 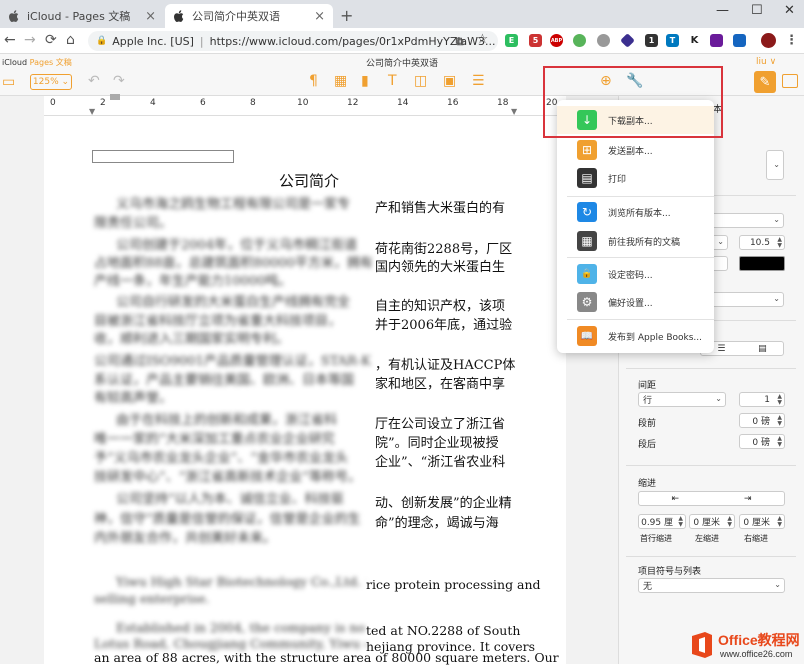 I want to click on menu-item-all-documents: ▦ 前往我所有的文稿, so click(x=635, y=241).